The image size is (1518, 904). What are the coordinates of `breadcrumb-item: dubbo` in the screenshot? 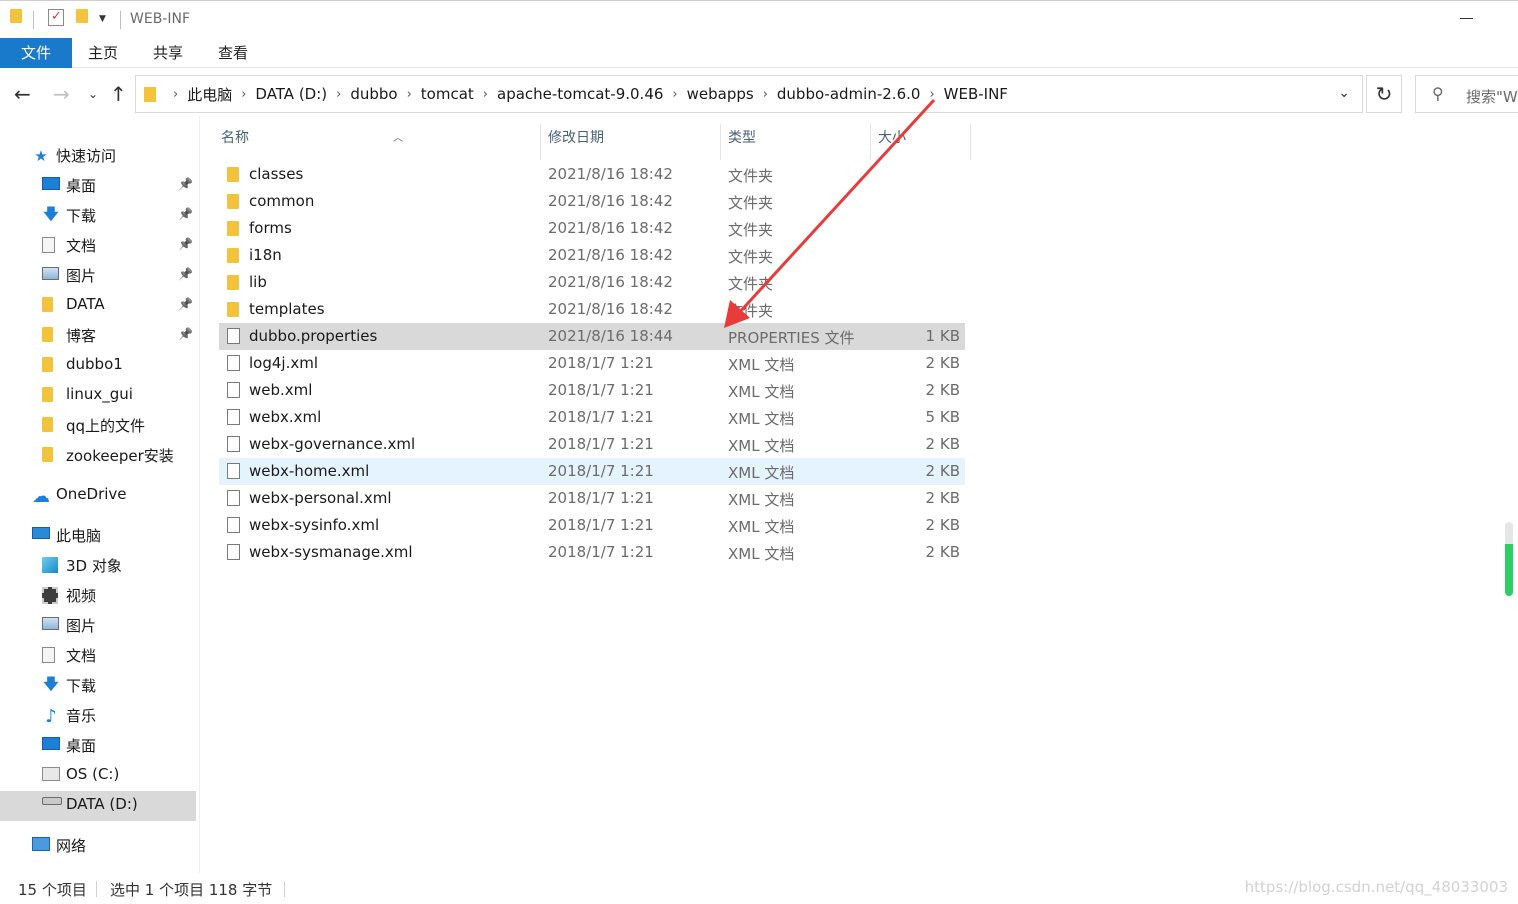 It's located at (373, 94).